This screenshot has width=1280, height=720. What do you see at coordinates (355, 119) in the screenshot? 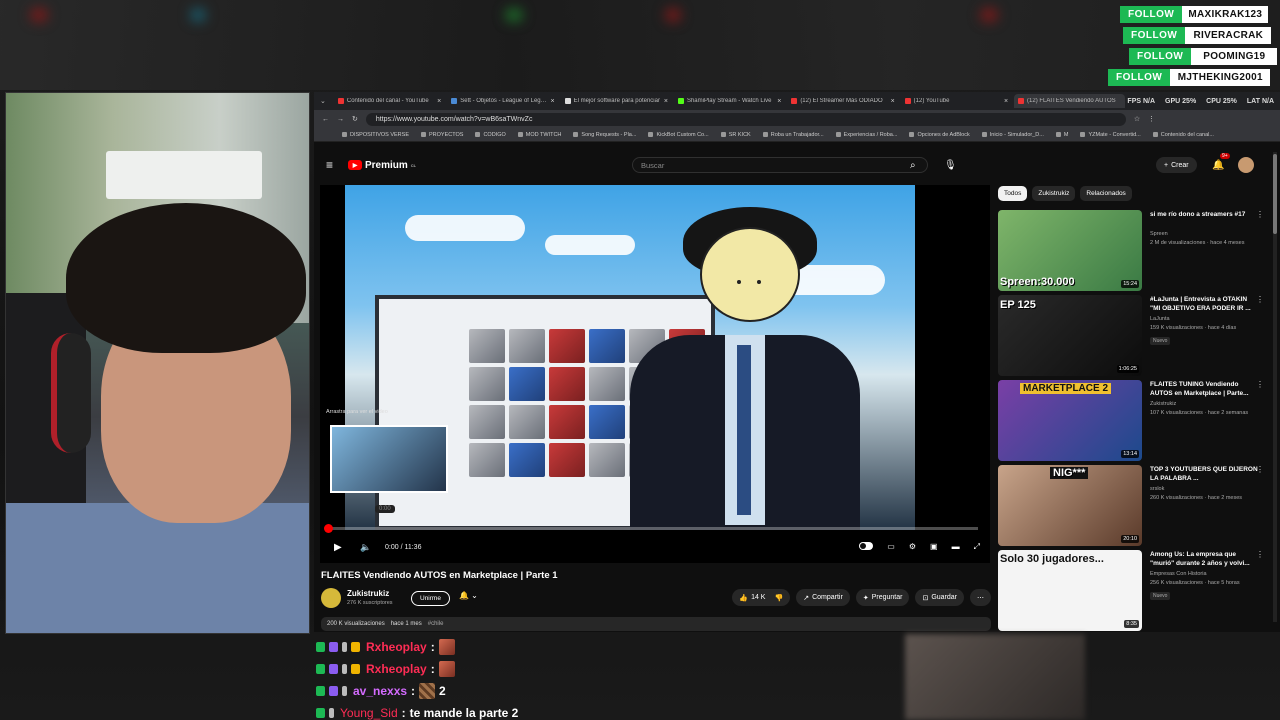
I see `reload-icon: ↻` at bounding box center [355, 119].